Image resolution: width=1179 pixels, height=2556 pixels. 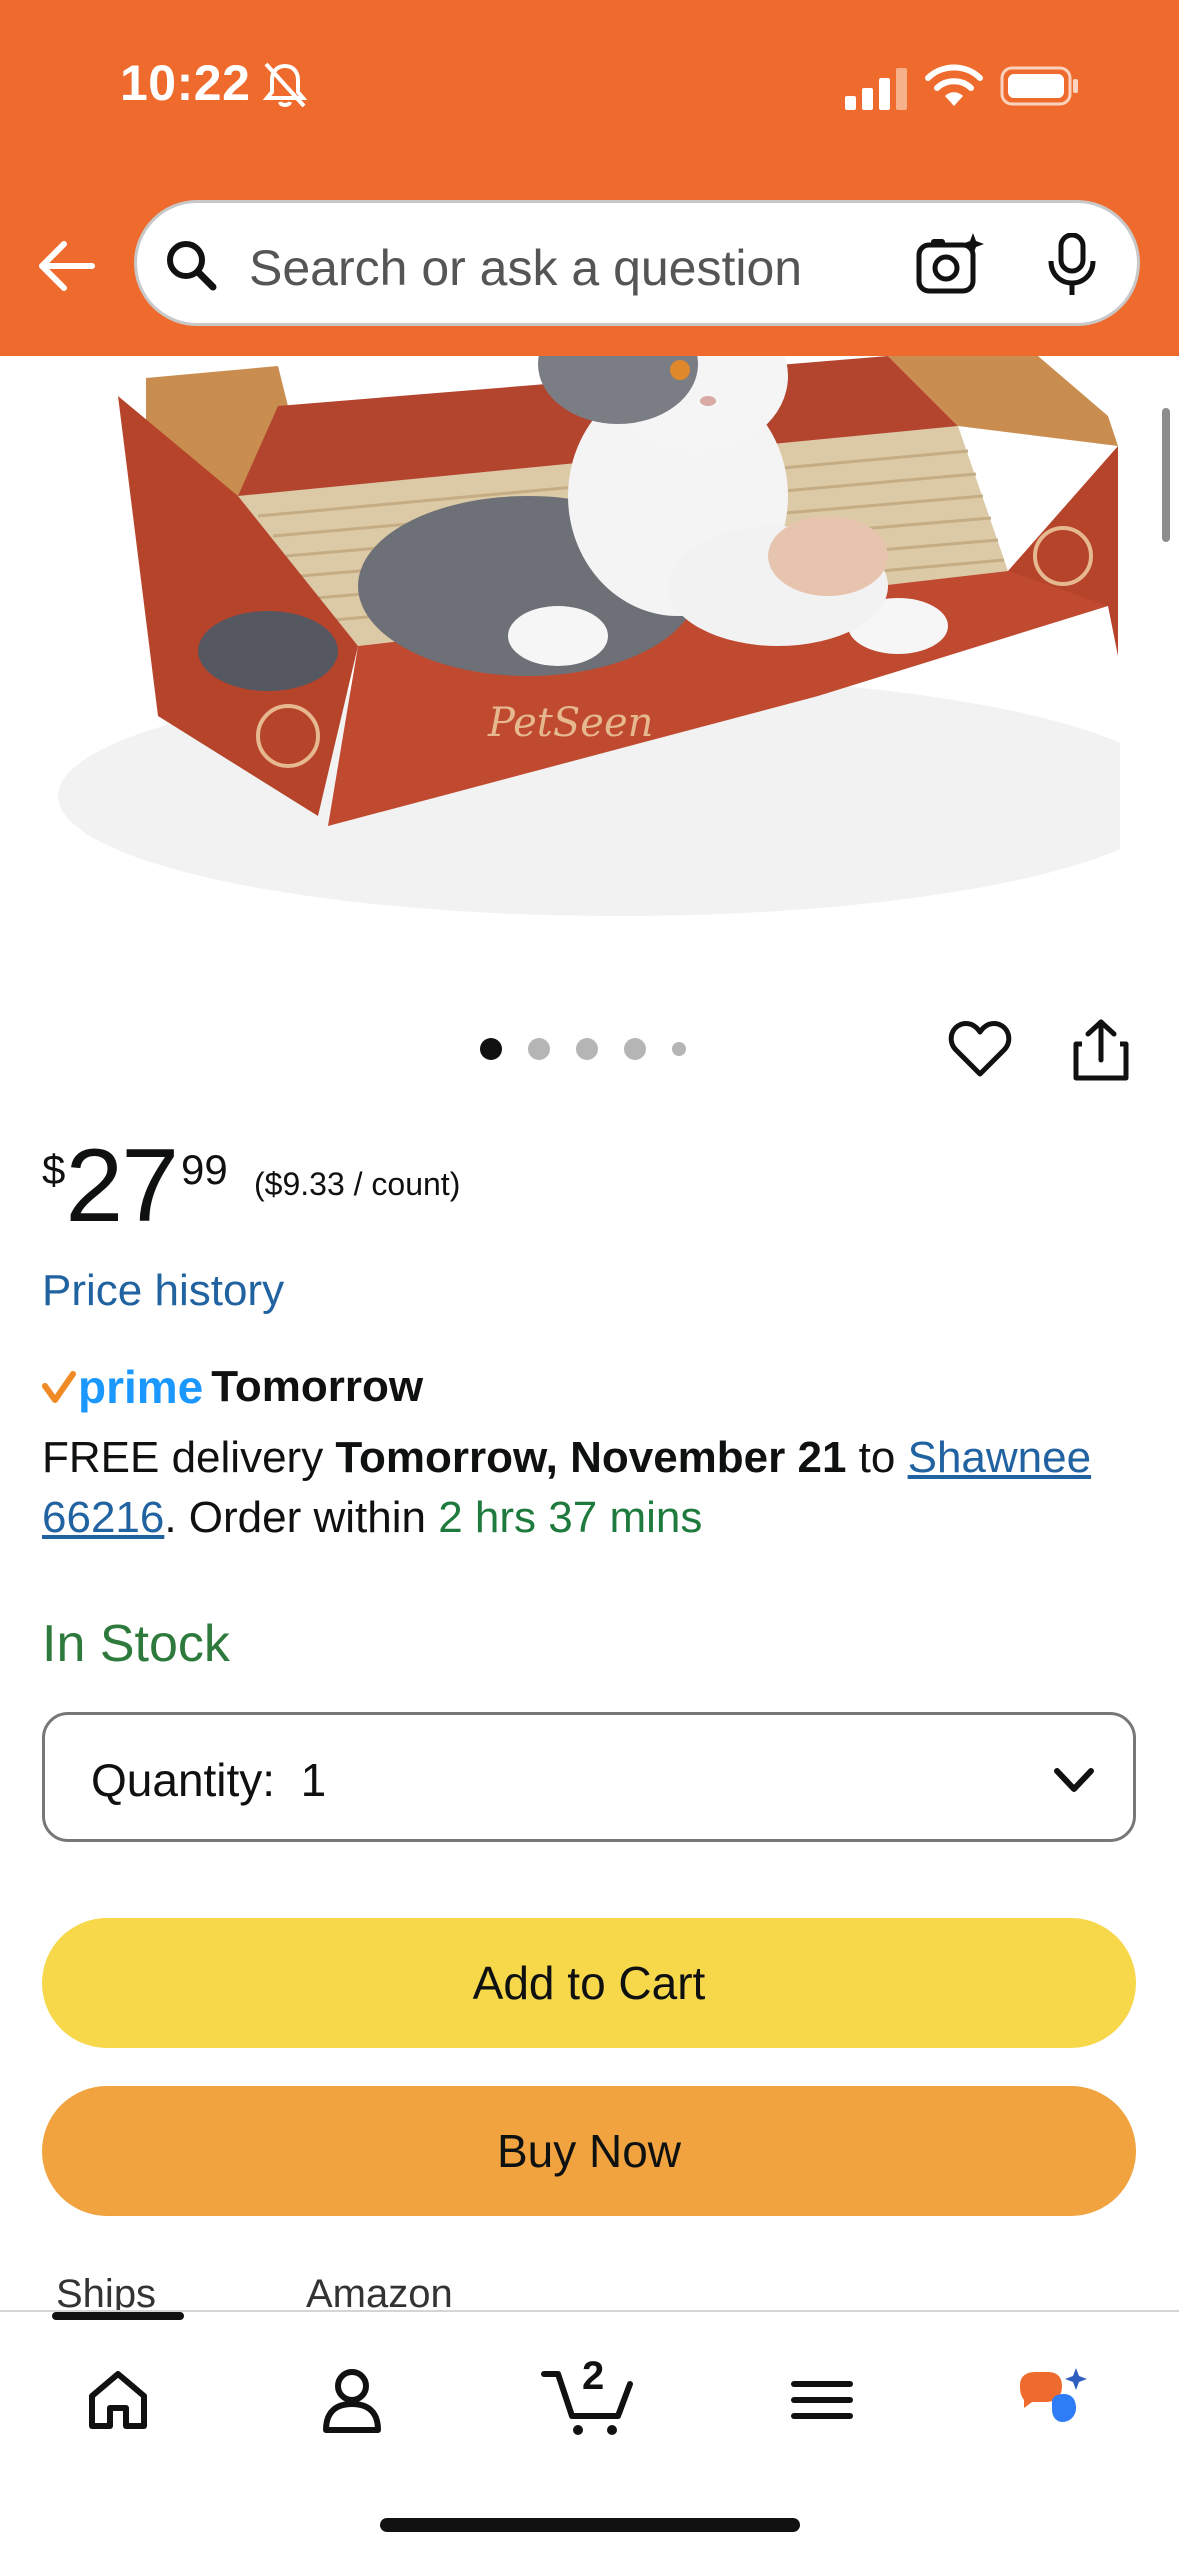 What do you see at coordinates (189, 1457) in the screenshot?
I see `delivery-prefix: FREE delivery` at bounding box center [189, 1457].